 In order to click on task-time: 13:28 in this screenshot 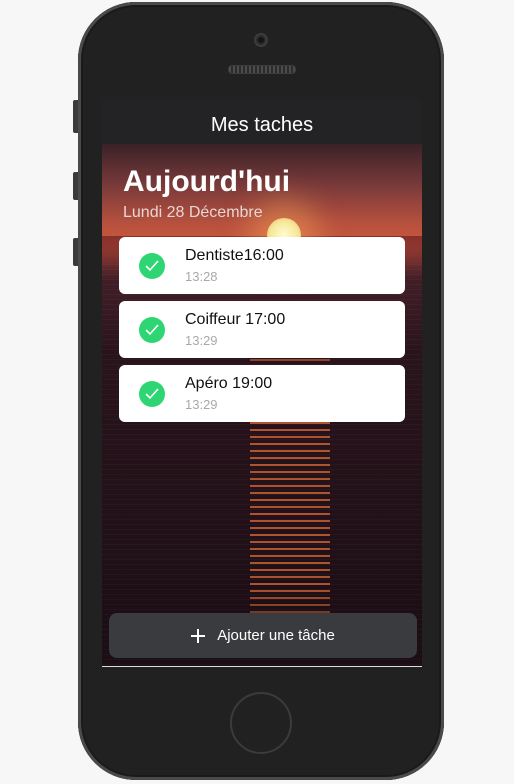, I will do `click(201, 276)`.